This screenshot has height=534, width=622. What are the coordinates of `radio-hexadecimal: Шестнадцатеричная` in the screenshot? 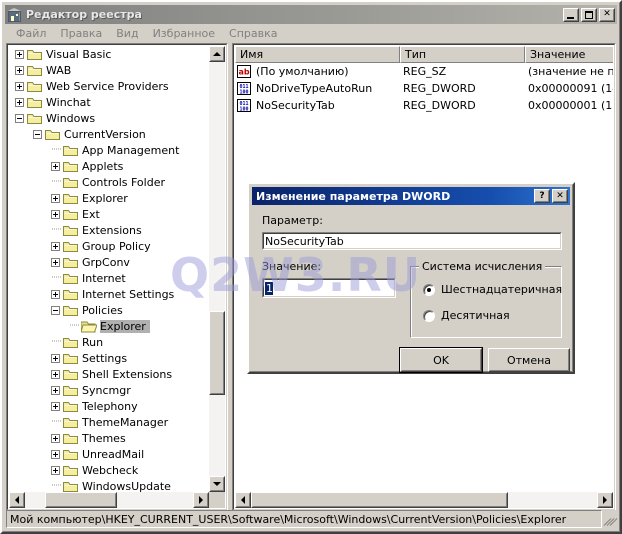 It's located at (492, 289).